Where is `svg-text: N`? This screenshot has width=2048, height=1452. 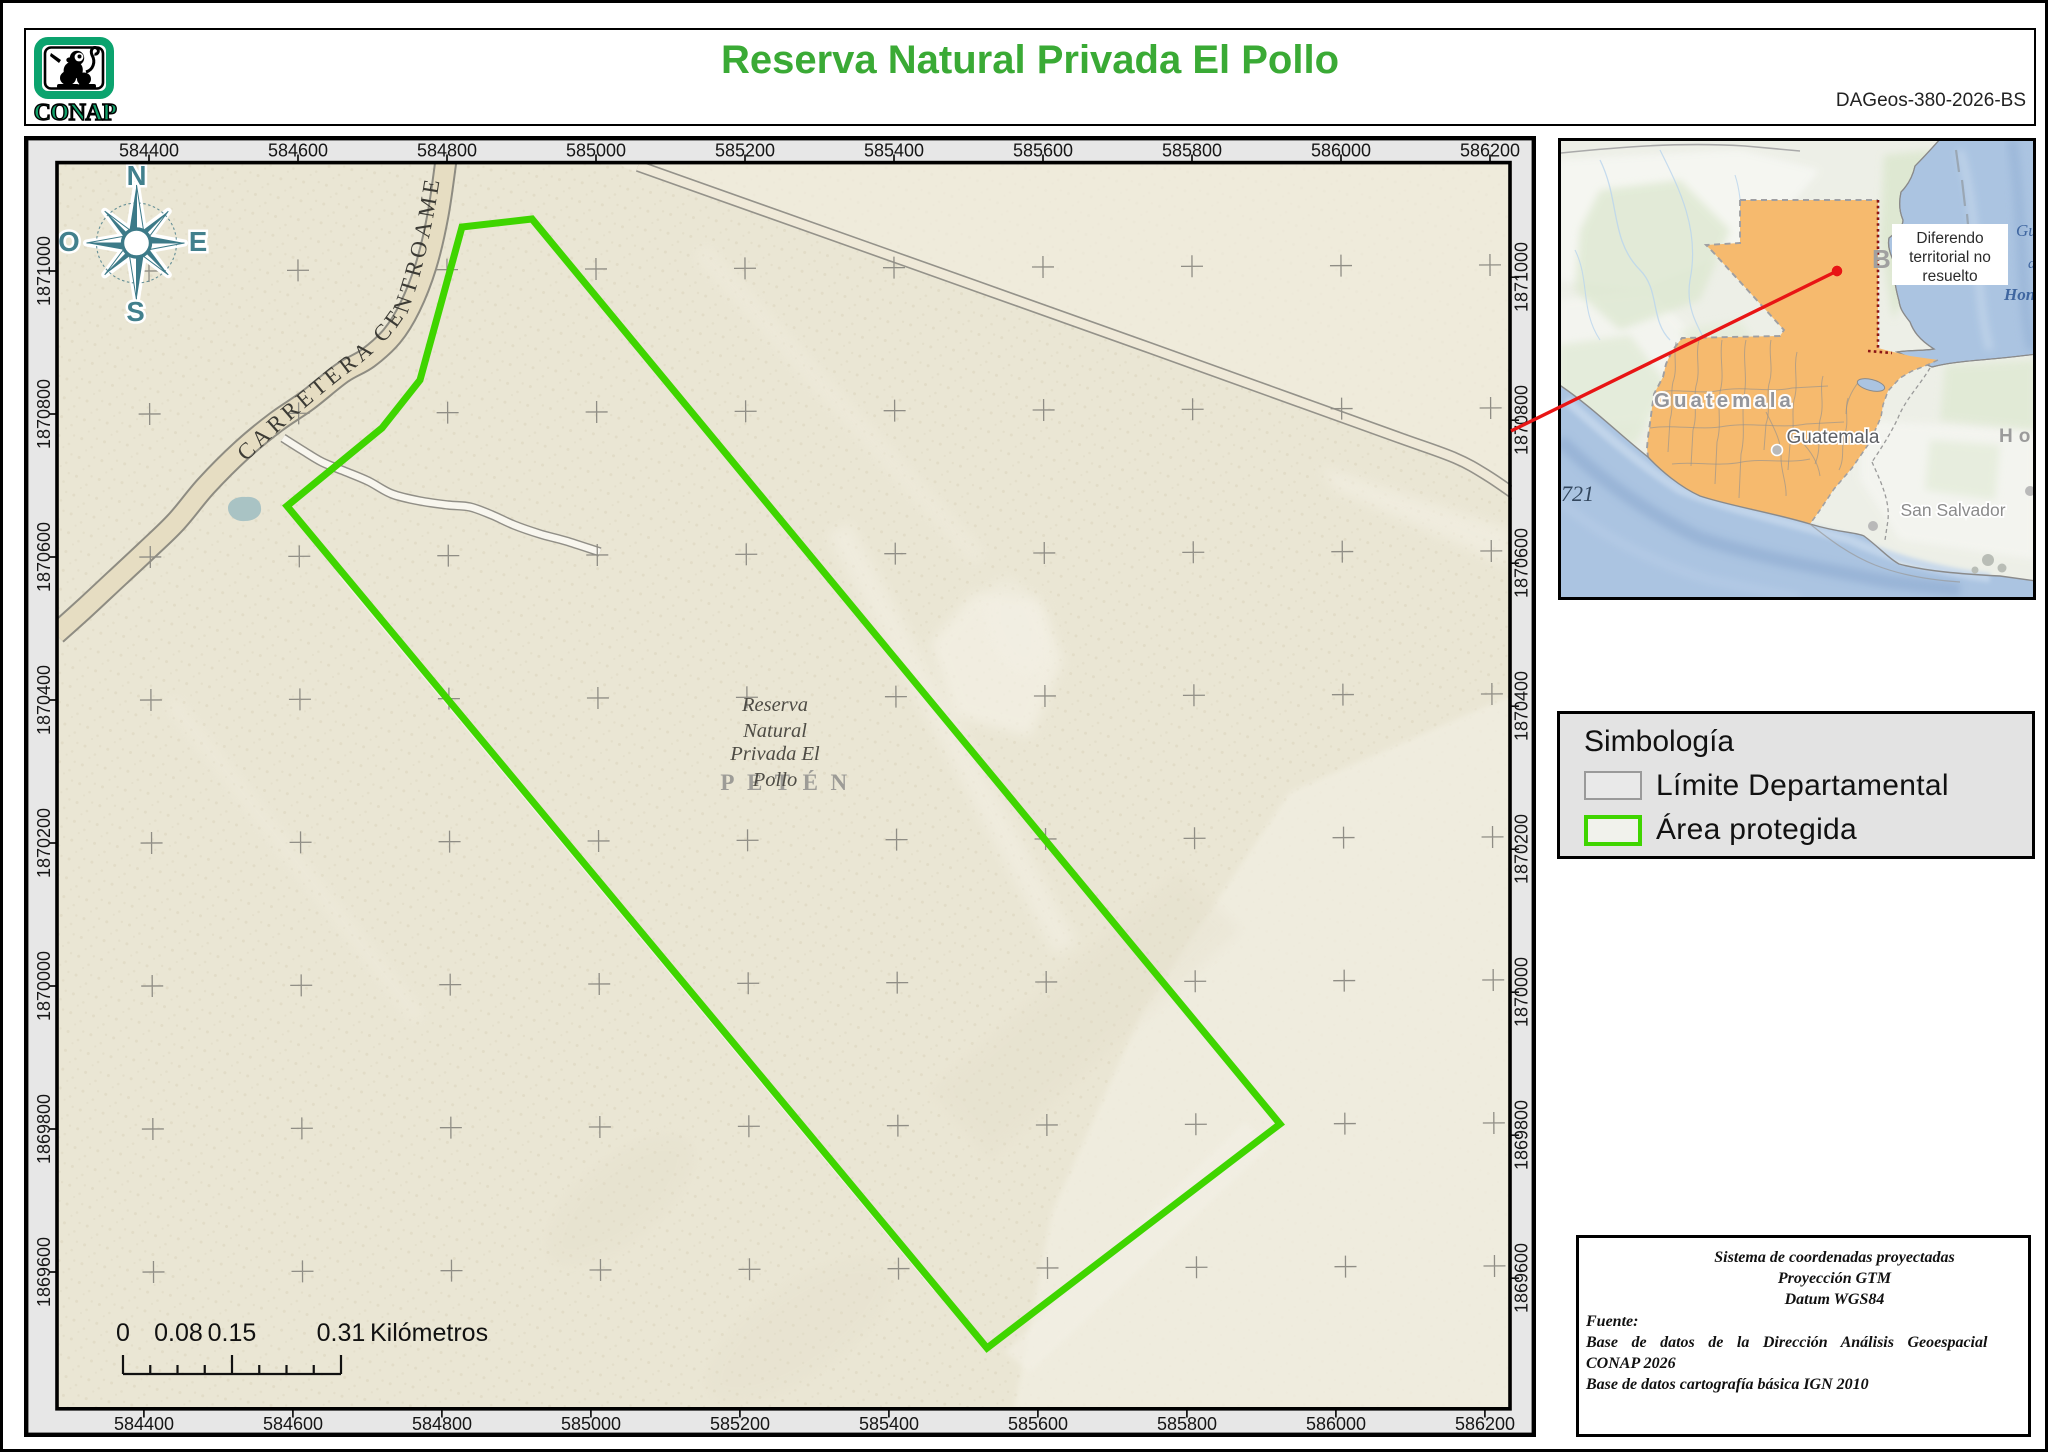
svg-text: N is located at coordinates (137, 175).